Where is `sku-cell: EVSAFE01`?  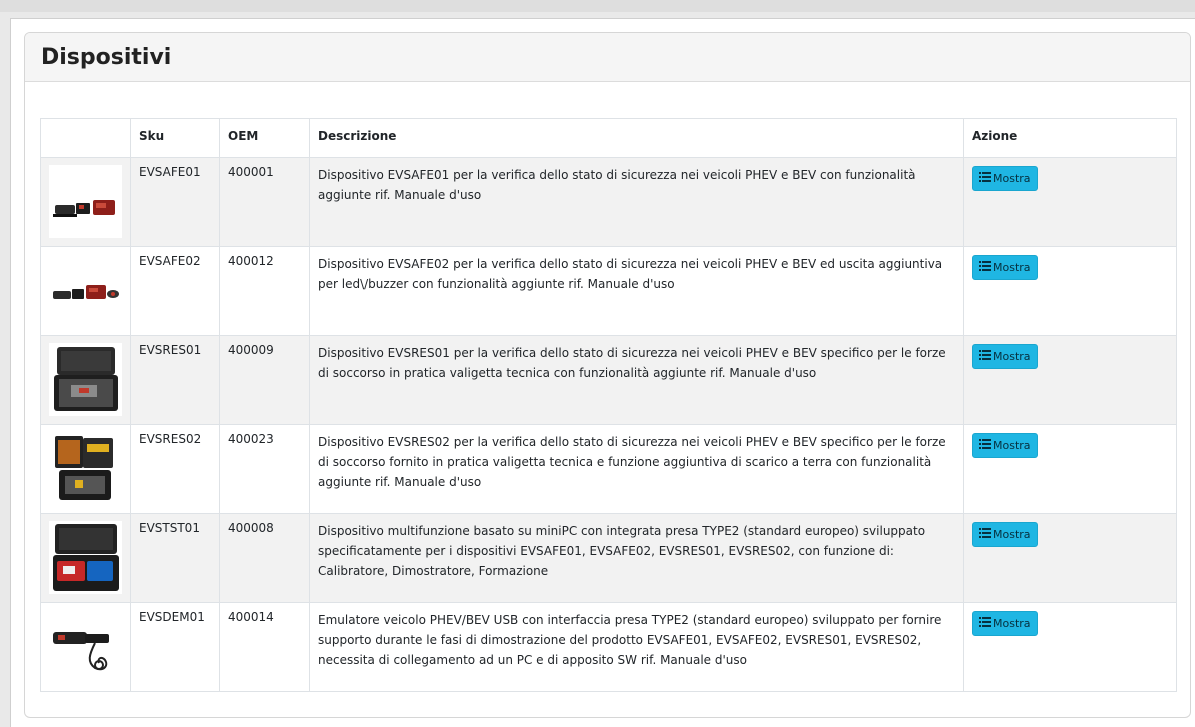 sku-cell: EVSAFE01 is located at coordinates (175, 202).